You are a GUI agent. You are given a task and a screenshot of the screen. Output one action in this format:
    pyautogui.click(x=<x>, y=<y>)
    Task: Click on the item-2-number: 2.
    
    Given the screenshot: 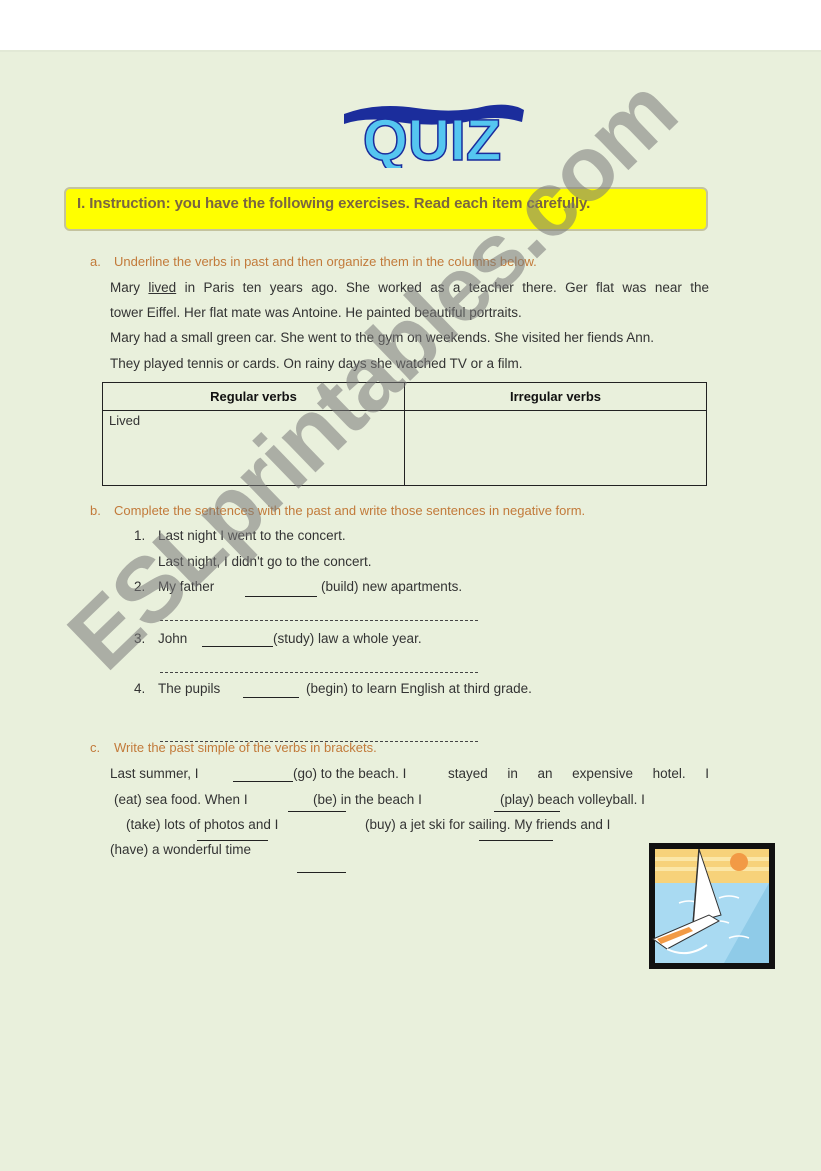 What is the action you would take?
    pyautogui.click(x=140, y=586)
    